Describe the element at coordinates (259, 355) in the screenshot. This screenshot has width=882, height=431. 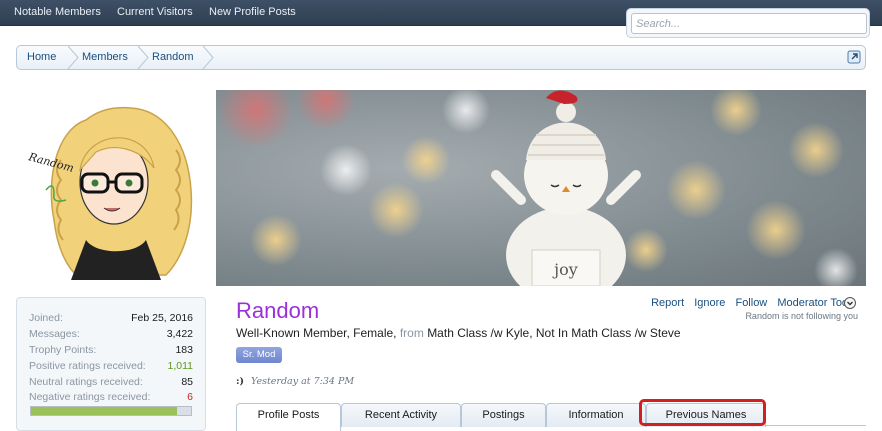
I see `user-banner-badge: Sr. Mod` at that location.